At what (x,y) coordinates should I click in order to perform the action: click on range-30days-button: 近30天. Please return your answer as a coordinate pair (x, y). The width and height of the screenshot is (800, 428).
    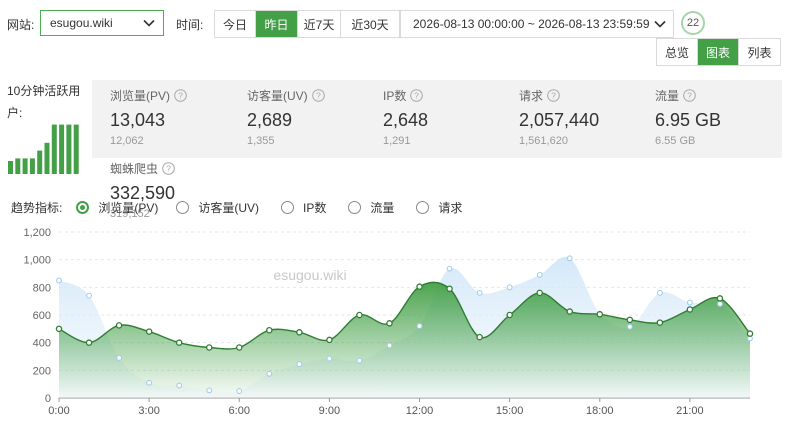
    Looking at the image, I should click on (370, 24).